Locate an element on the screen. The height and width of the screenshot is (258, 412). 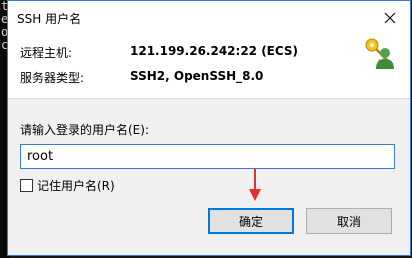
dialog-title: SSH 用户名 is located at coordinates (49, 19).